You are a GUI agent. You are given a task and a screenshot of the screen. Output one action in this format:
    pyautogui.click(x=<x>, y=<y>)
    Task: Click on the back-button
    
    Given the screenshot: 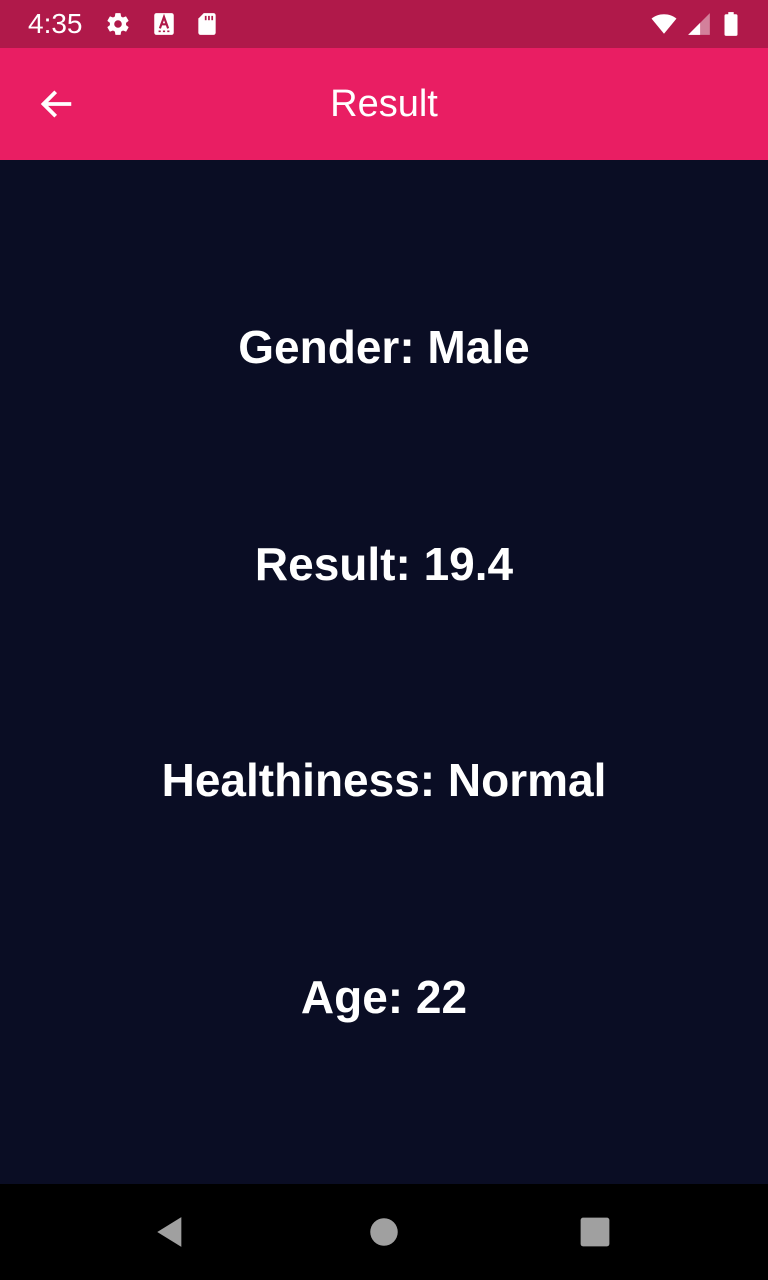 What is the action you would take?
    pyautogui.click(x=56, y=104)
    